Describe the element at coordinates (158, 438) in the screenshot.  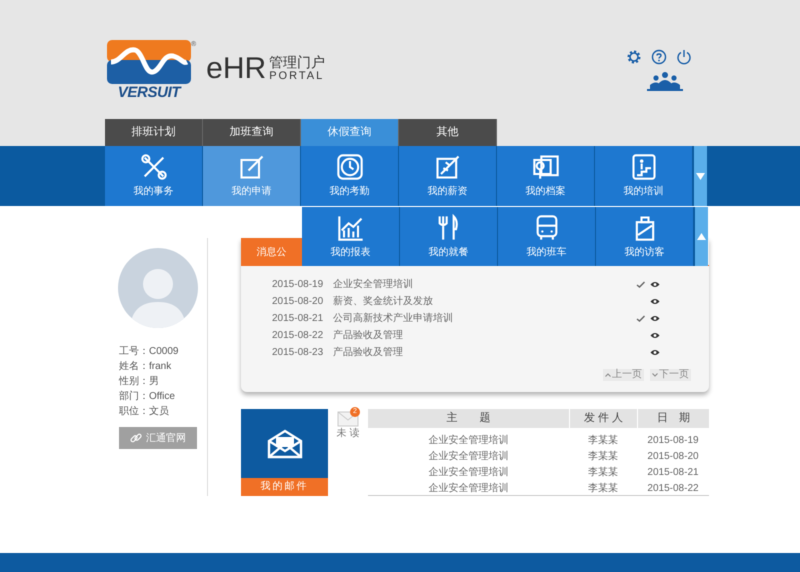
I see `website-link-button: 汇通官网` at that location.